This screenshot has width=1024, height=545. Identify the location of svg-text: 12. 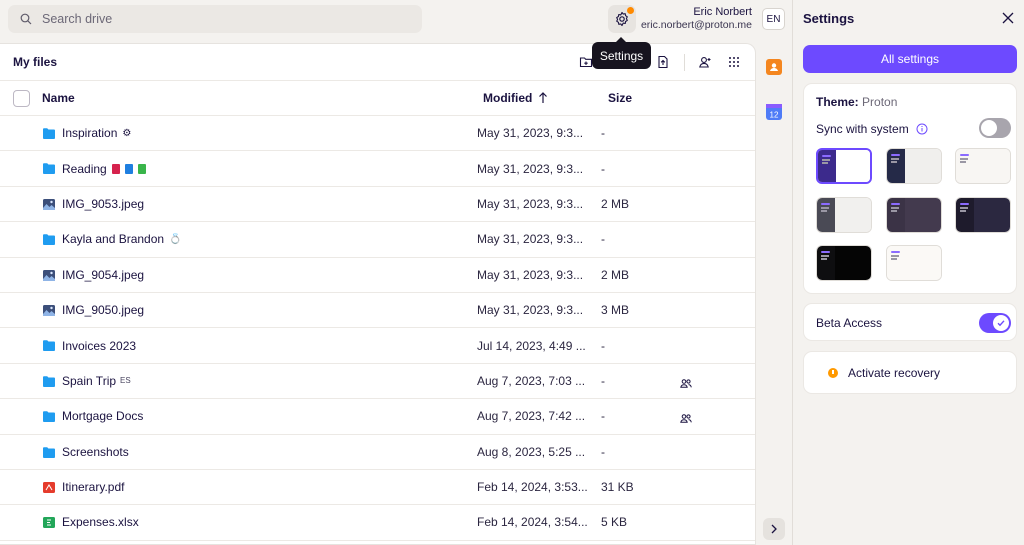
(774, 115).